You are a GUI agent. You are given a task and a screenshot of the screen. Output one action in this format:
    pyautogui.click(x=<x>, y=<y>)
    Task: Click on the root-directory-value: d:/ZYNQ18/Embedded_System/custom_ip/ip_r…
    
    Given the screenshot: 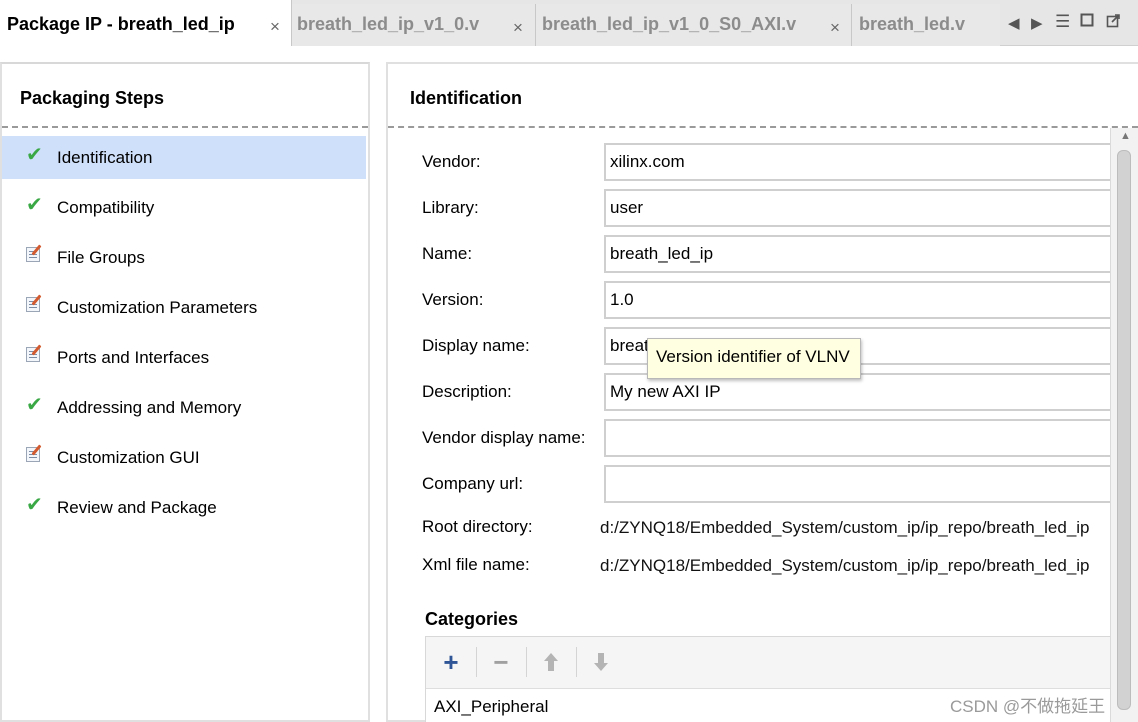 What is the action you would take?
    pyautogui.click(x=845, y=527)
    